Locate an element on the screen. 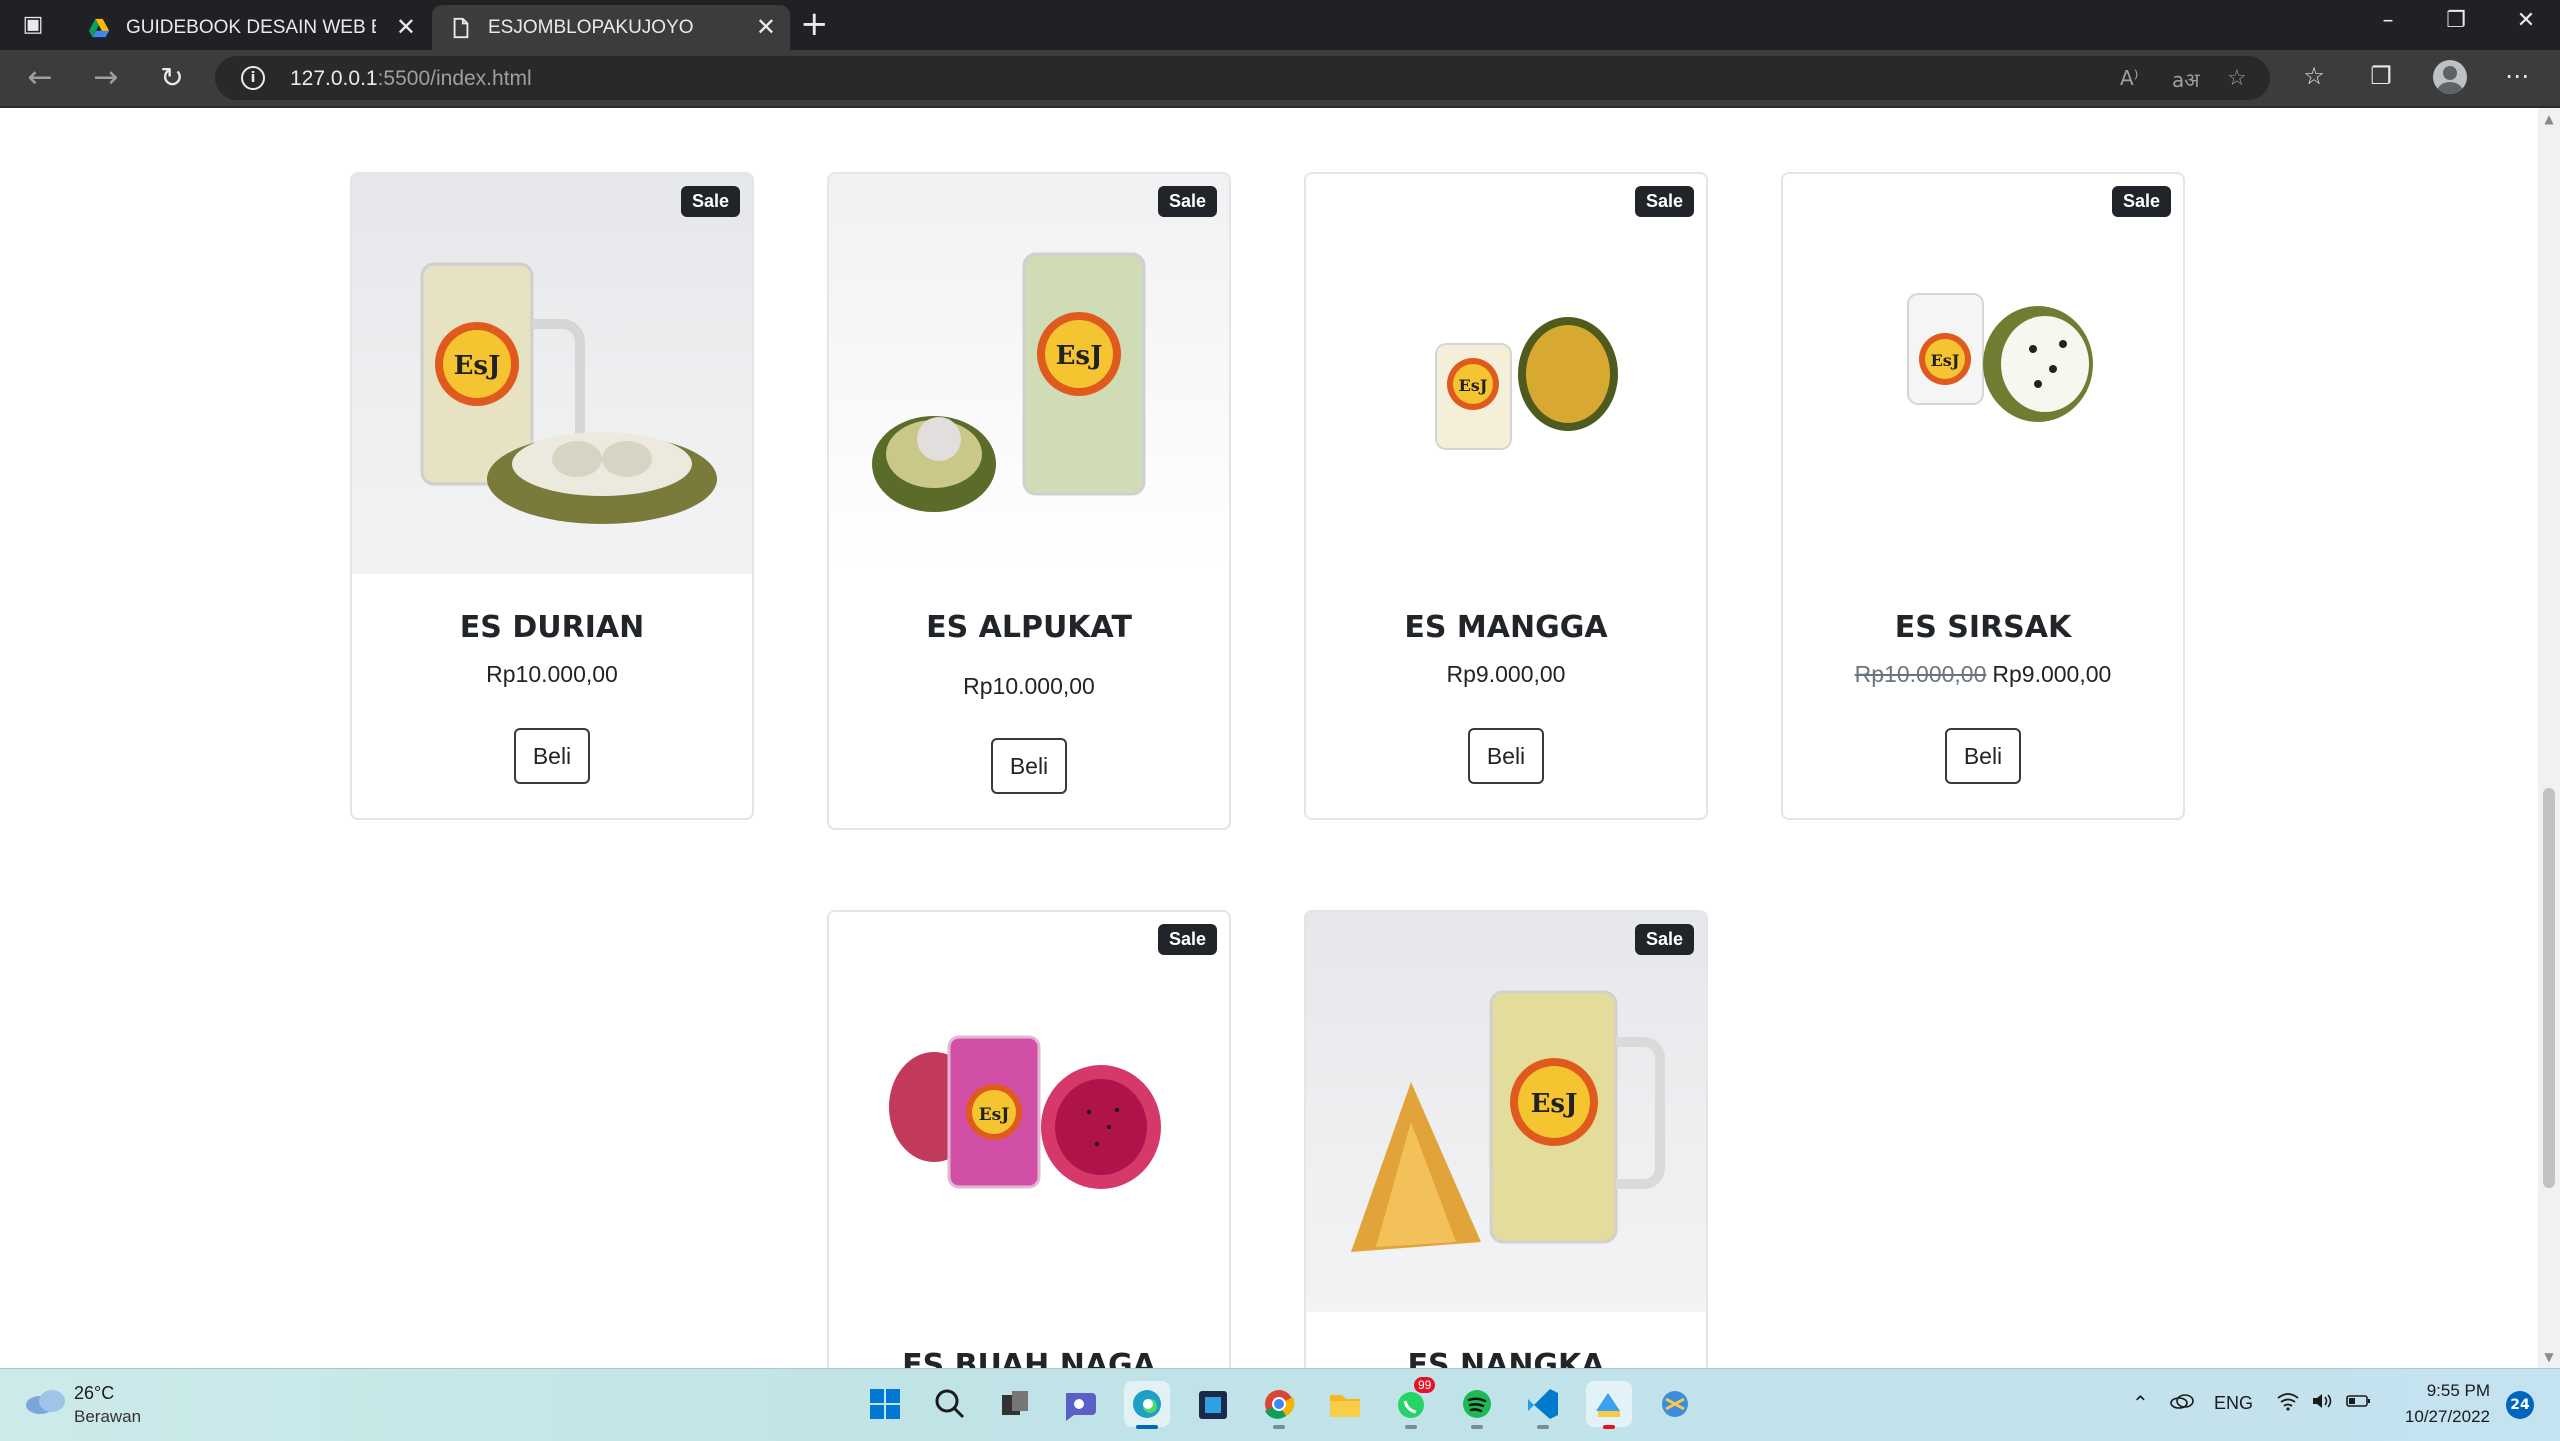 This screenshot has width=2560, height=1441. product-name: ES MANGGA is located at coordinates (1506, 627).